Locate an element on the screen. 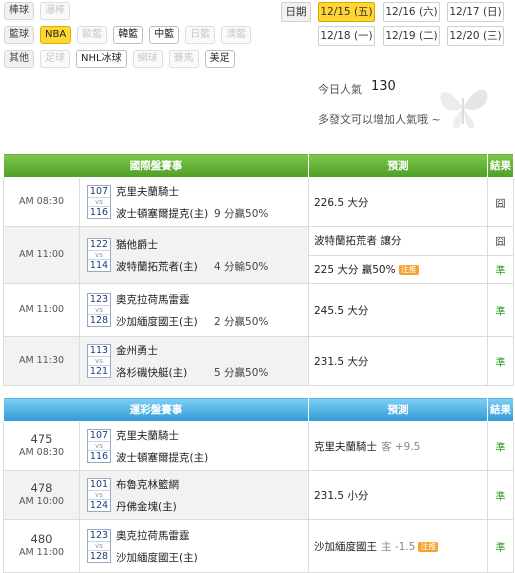 The height and width of the screenshot is (573, 515). prediction-cell: 231.5 小分 is located at coordinates (398, 495).